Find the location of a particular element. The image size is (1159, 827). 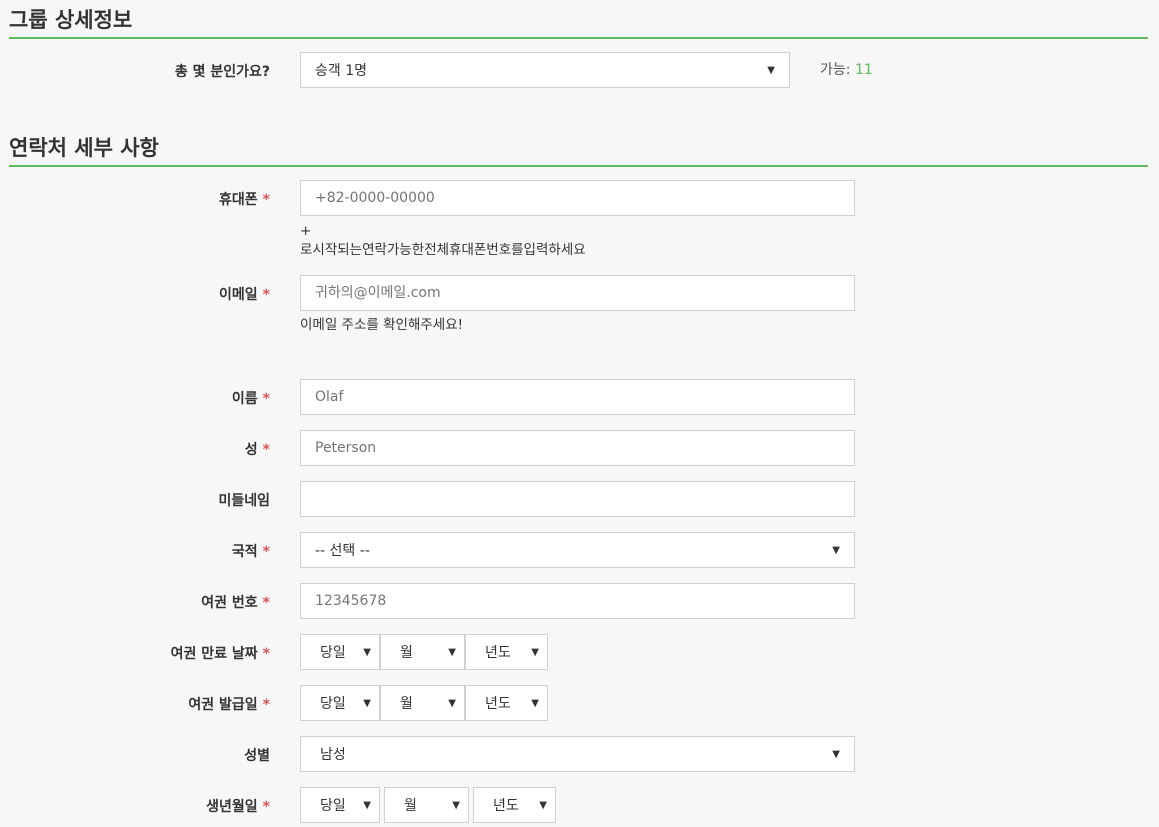

passport-issue-day-select: 당일 ▼ is located at coordinates (340, 703).